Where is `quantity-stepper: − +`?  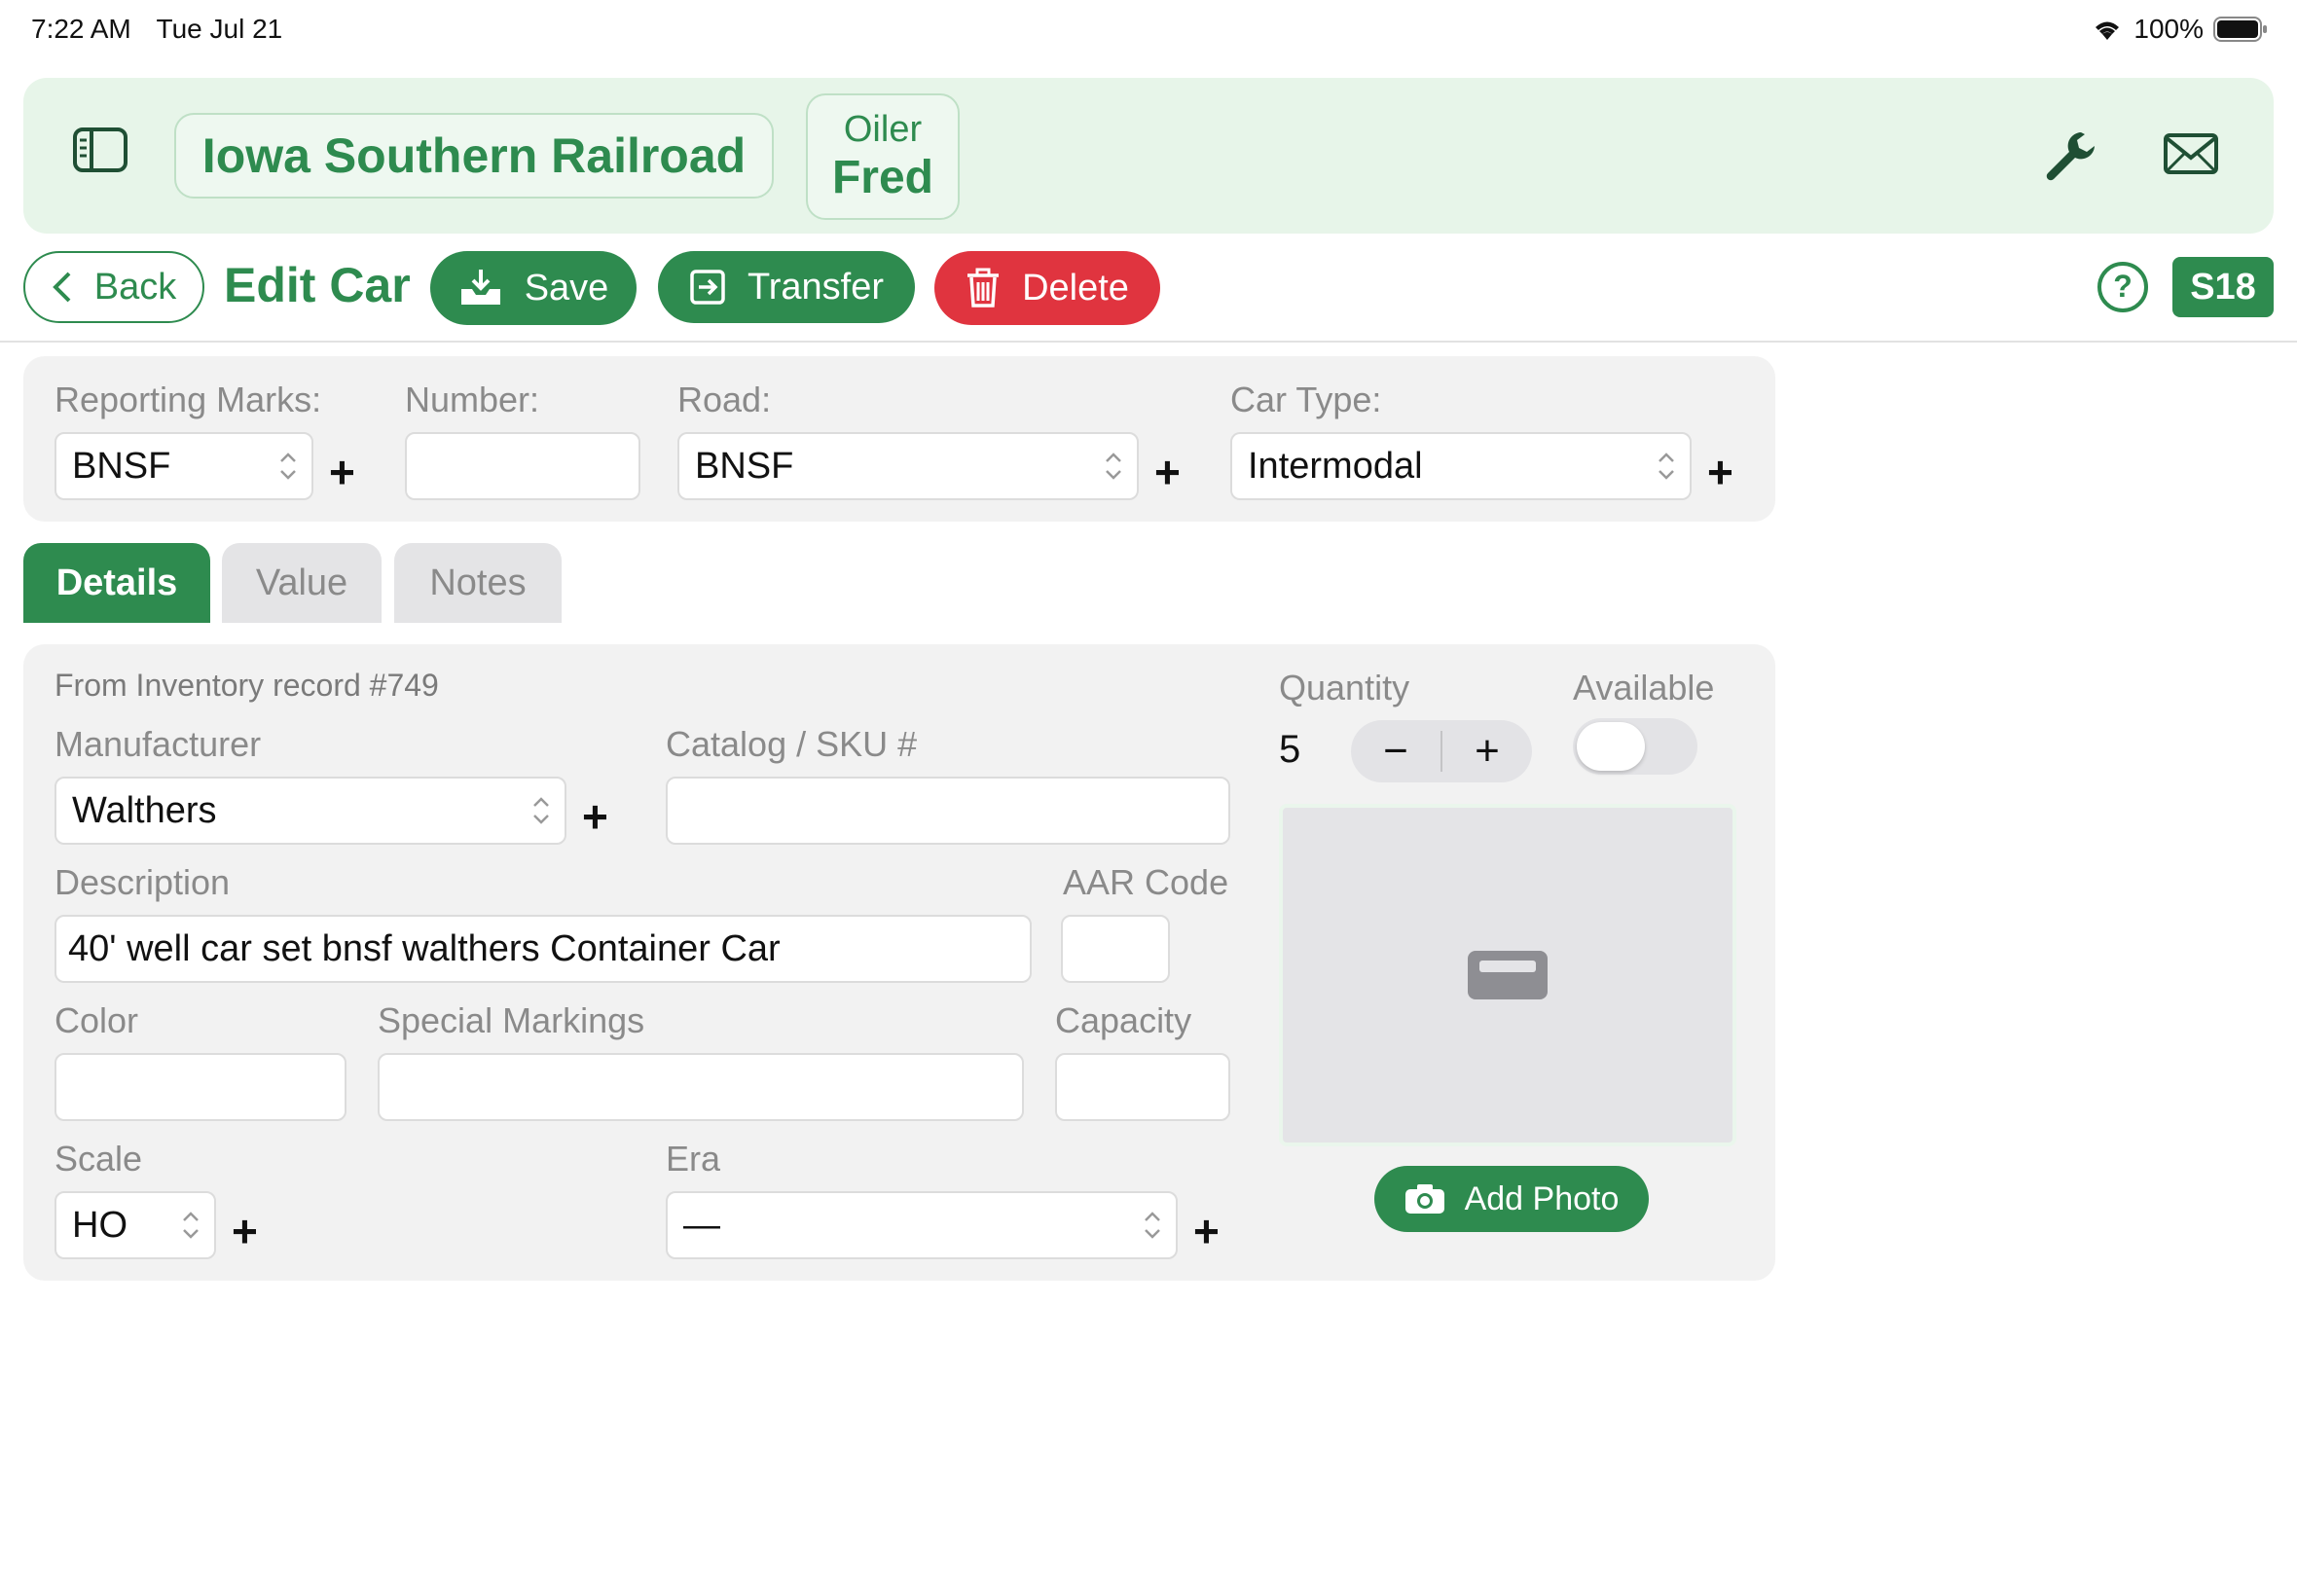 quantity-stepper: − + is located at coordinates (1441, 751).